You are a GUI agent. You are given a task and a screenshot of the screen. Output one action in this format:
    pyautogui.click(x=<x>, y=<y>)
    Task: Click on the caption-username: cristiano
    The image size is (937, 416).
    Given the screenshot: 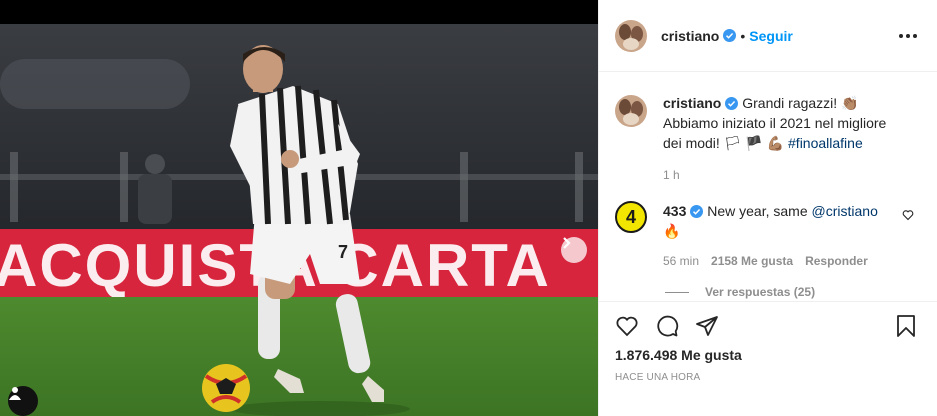 What is the action you would take?
    pyautogui.click(x=692, y=103)
    